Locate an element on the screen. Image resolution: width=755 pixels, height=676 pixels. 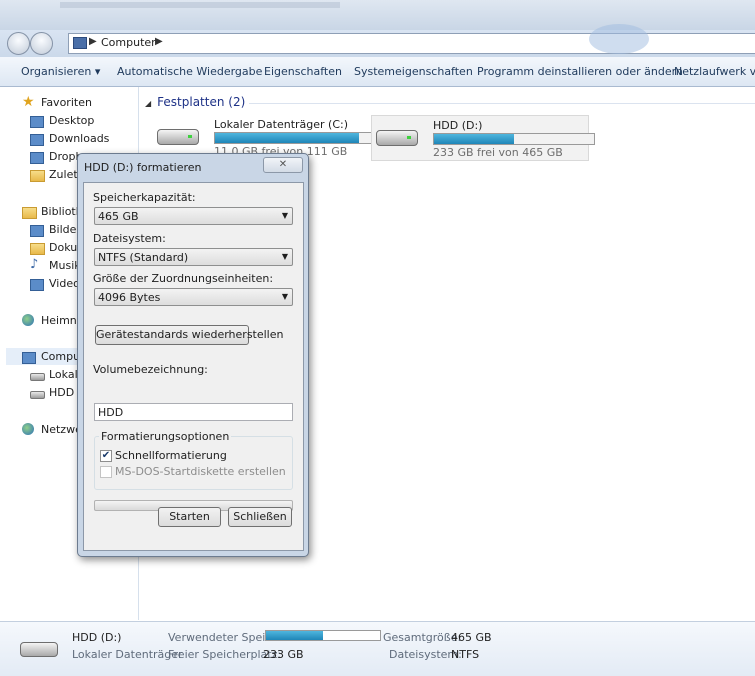
start-button: Starten is located at coordinates (189, 517).